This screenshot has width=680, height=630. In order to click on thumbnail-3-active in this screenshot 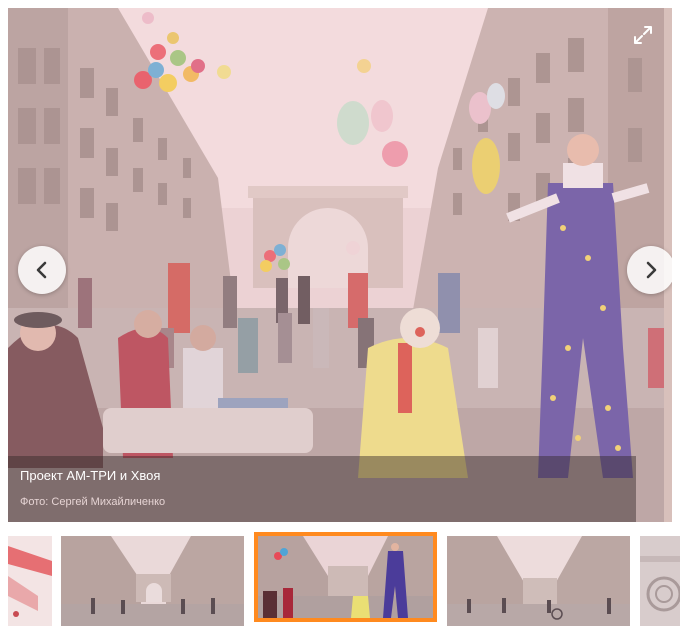, I will do `click(345, 577)`.